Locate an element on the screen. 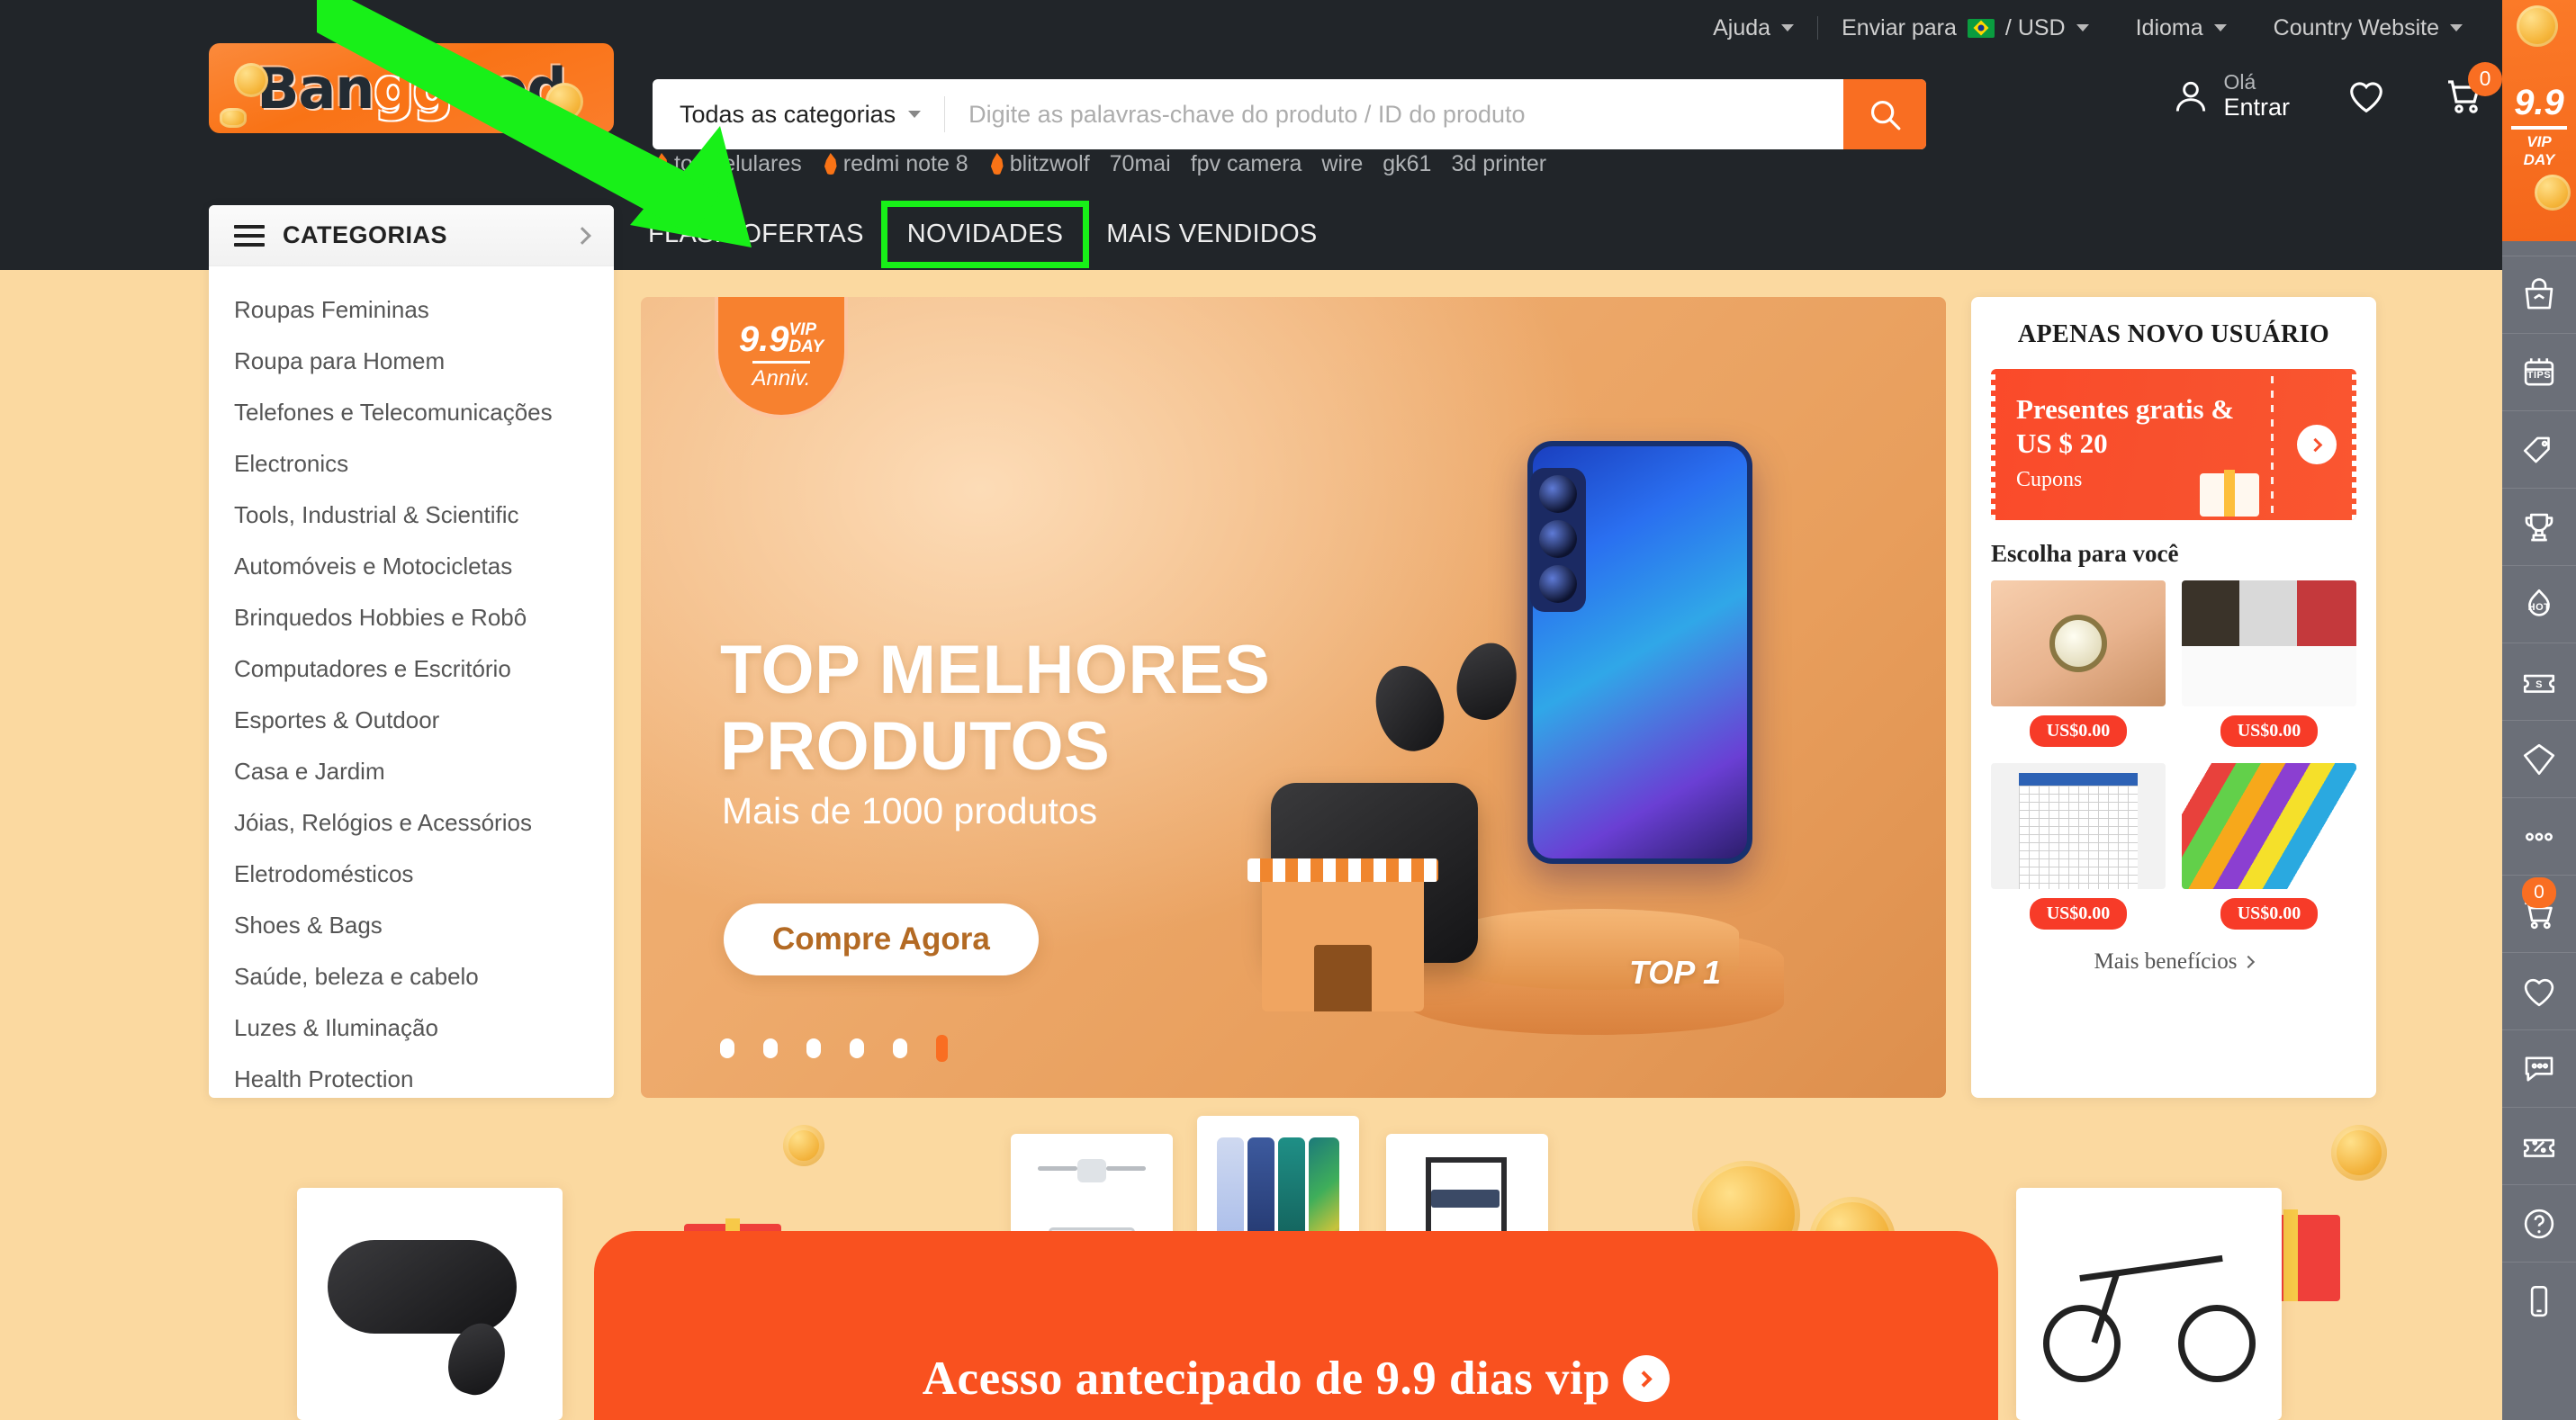 The height and width of the screenshot is (1420, 2576). category-item: Roupas Femininas is located at coordinates (411, 310).